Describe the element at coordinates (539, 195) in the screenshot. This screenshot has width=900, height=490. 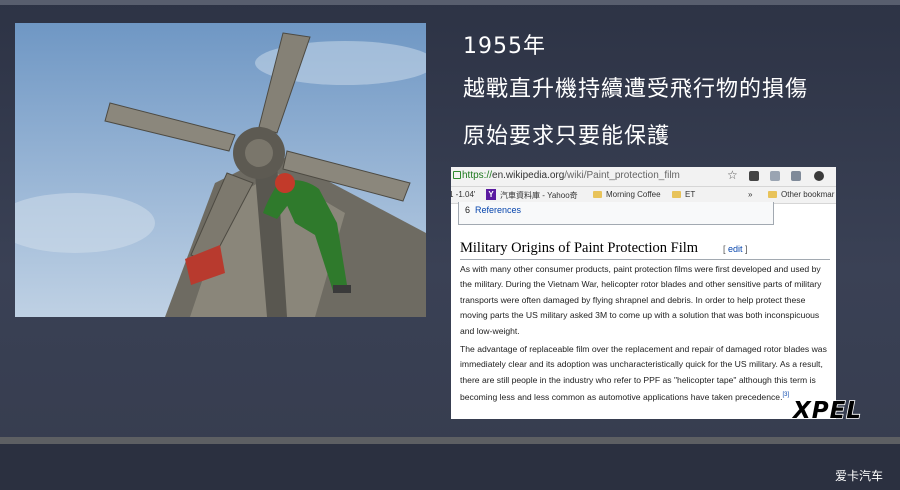
I see `bookmark-yahoo: 汽車資料庫 - Yahoo奇` at that location.